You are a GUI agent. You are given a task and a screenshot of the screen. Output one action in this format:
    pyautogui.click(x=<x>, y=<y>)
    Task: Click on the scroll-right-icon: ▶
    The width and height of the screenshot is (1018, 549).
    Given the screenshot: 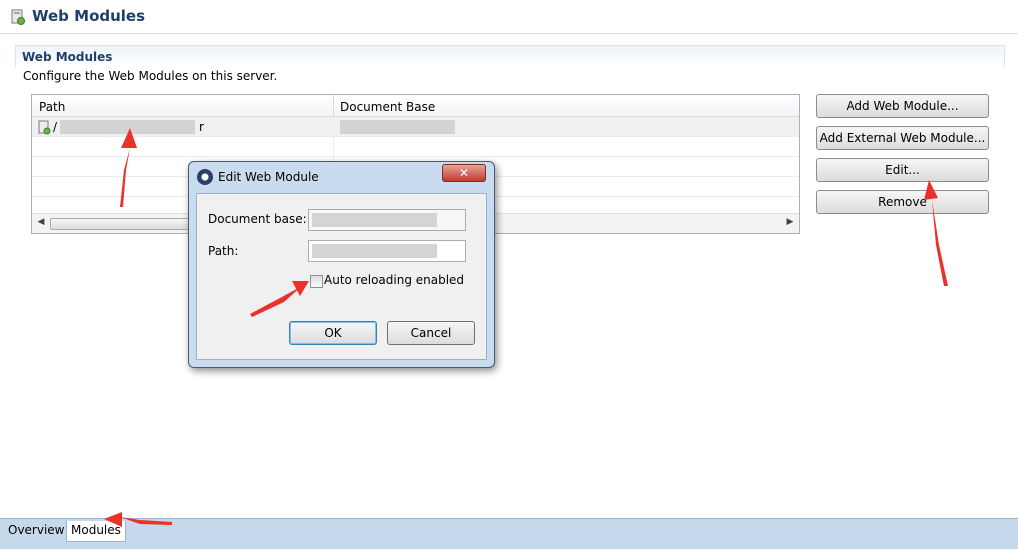 What is the action you would take?
    pyautogui.click(x=790, y=222)
    